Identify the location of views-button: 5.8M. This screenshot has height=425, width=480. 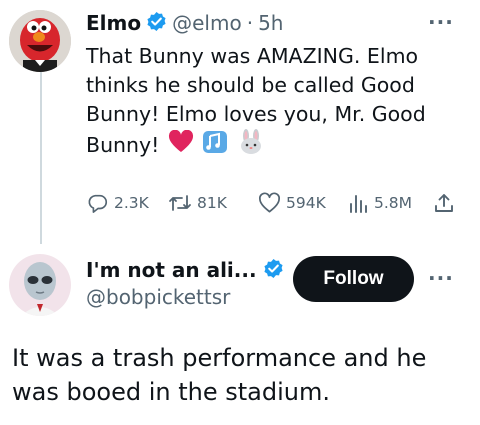
(379, 203).